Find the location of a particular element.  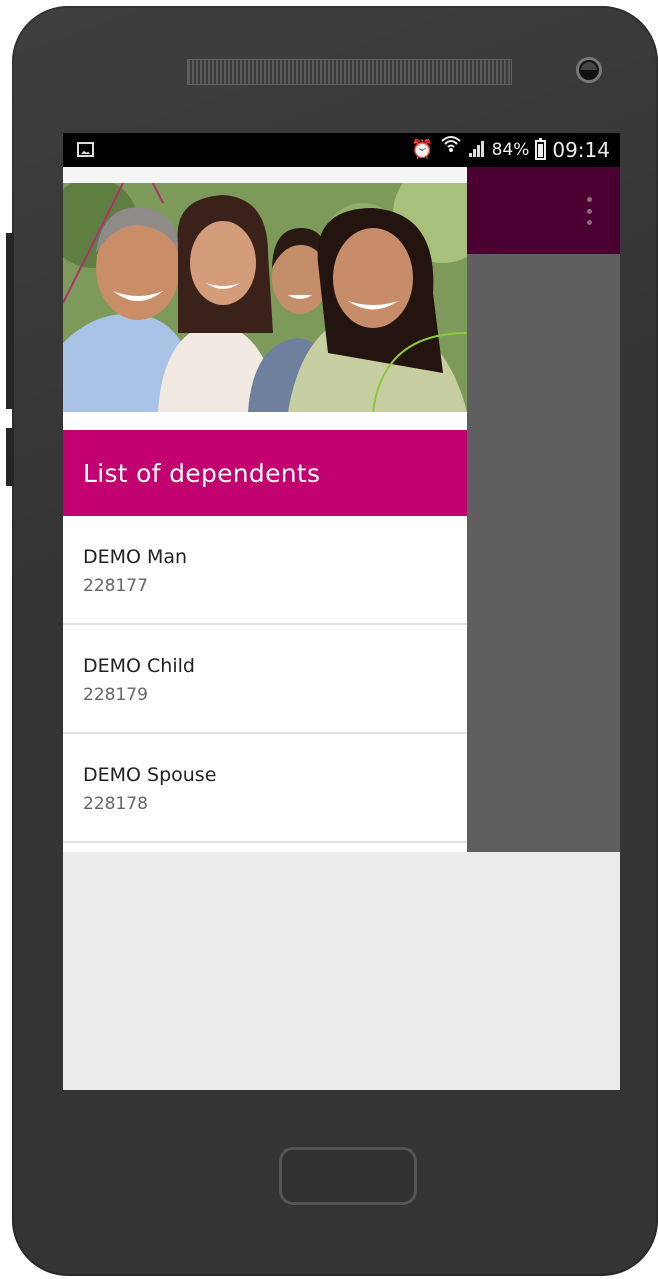

drawer-title: List of dependents is located at coordinates (202, 473).